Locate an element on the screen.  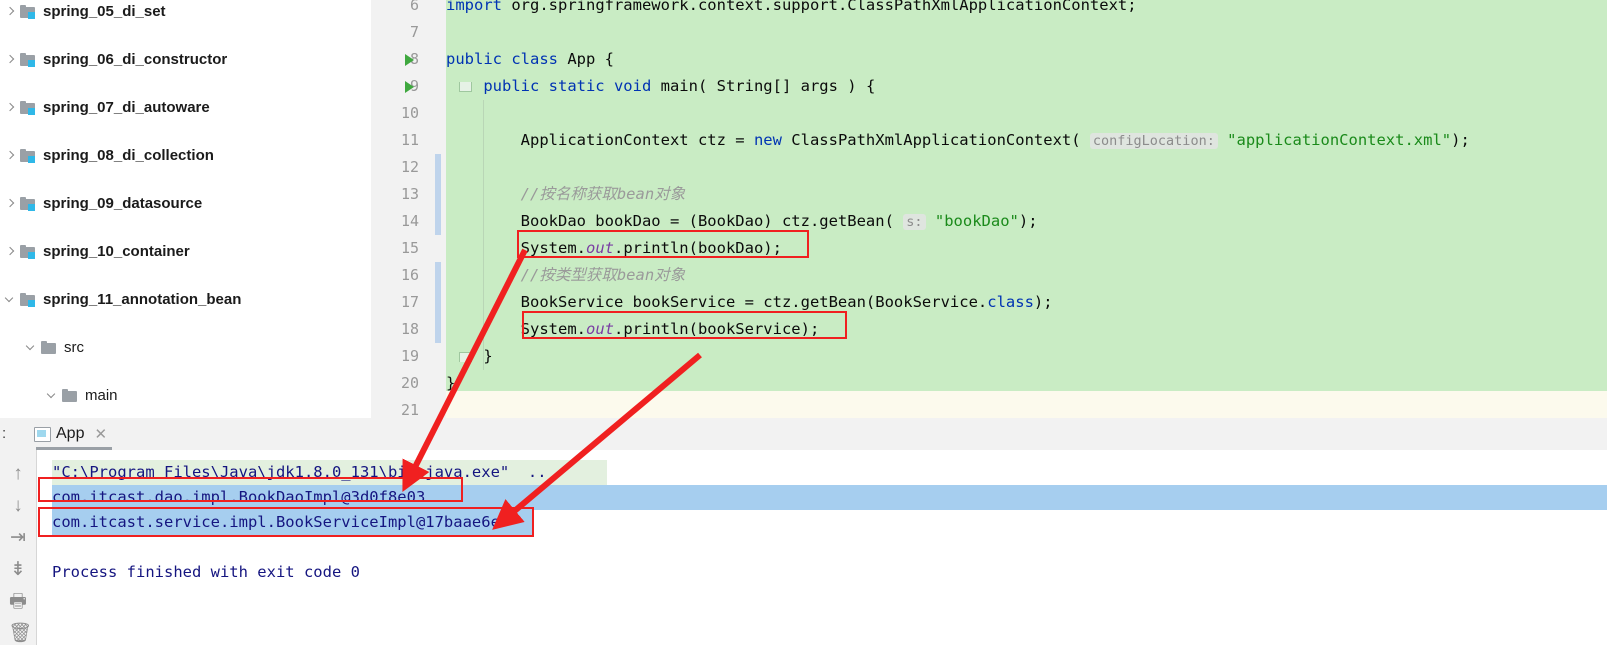
tree-item-spring-05-di-set: spring_05_di_set is located at coordinates (185, 12).